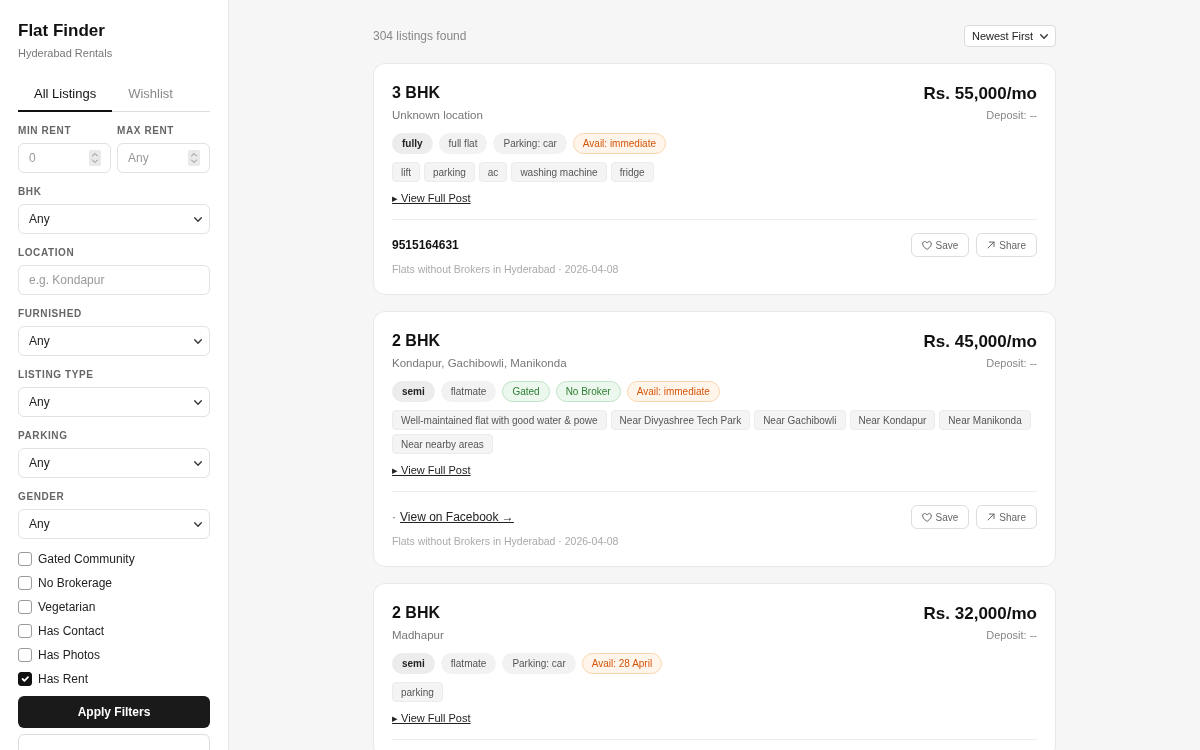  What do you see at coordinates (985, 420) in the screenshot?
I see `amenity-tag: Near Manikonda` at bounding box center [985, 420].